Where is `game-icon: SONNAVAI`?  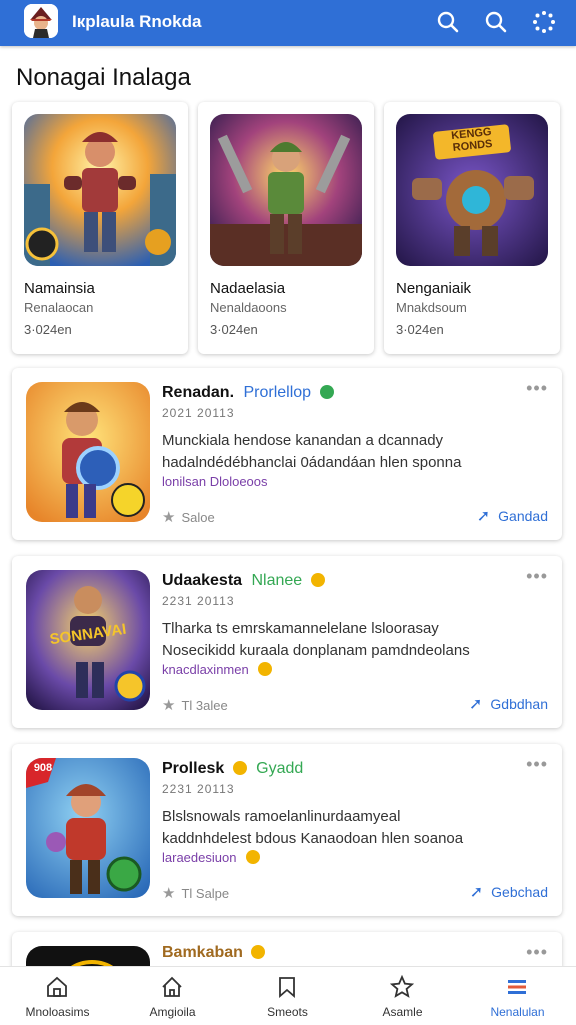
game-icon: SONNAVAI is located at coordinates (88, 640).